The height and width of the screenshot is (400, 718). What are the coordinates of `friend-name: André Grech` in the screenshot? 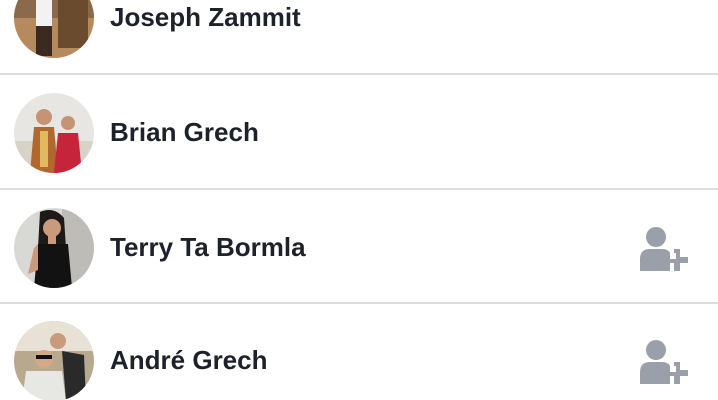 It's located at (189, 360).